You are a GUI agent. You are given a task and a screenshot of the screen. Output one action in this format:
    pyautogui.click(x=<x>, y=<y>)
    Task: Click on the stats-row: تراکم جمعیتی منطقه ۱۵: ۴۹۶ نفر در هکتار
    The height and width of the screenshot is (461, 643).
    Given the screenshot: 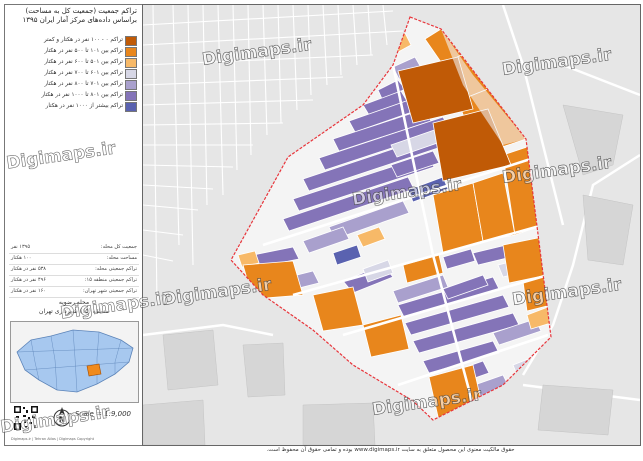 What is the action you would take?
    pyautogui.click(x=74, y=281)
    